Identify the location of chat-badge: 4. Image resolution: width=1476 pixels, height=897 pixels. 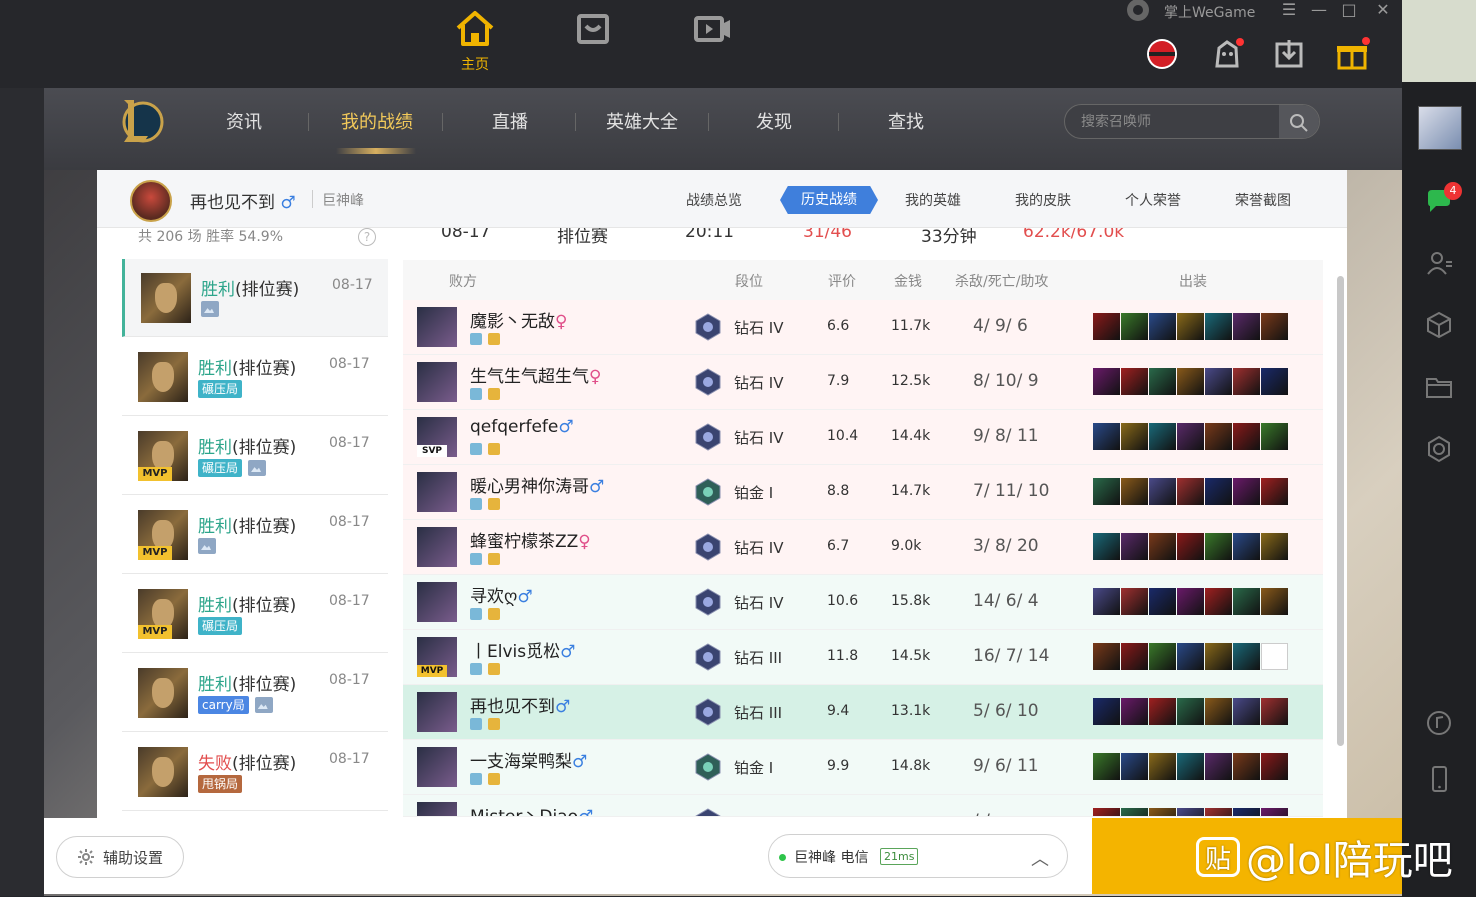
(1453, 191).